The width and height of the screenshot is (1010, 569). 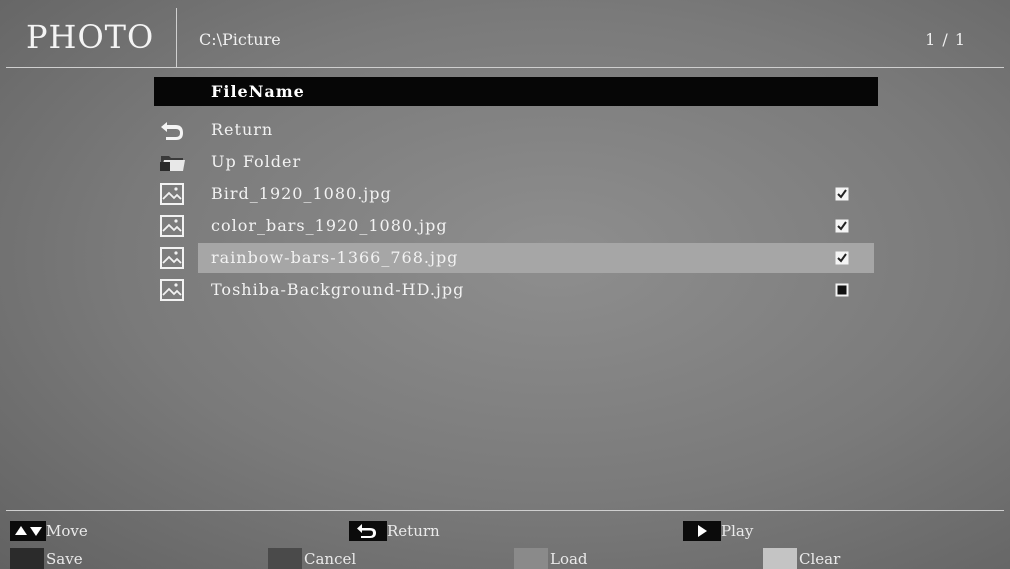 I want to click on current-path: C:\Picture, so click(x=240, y=39).